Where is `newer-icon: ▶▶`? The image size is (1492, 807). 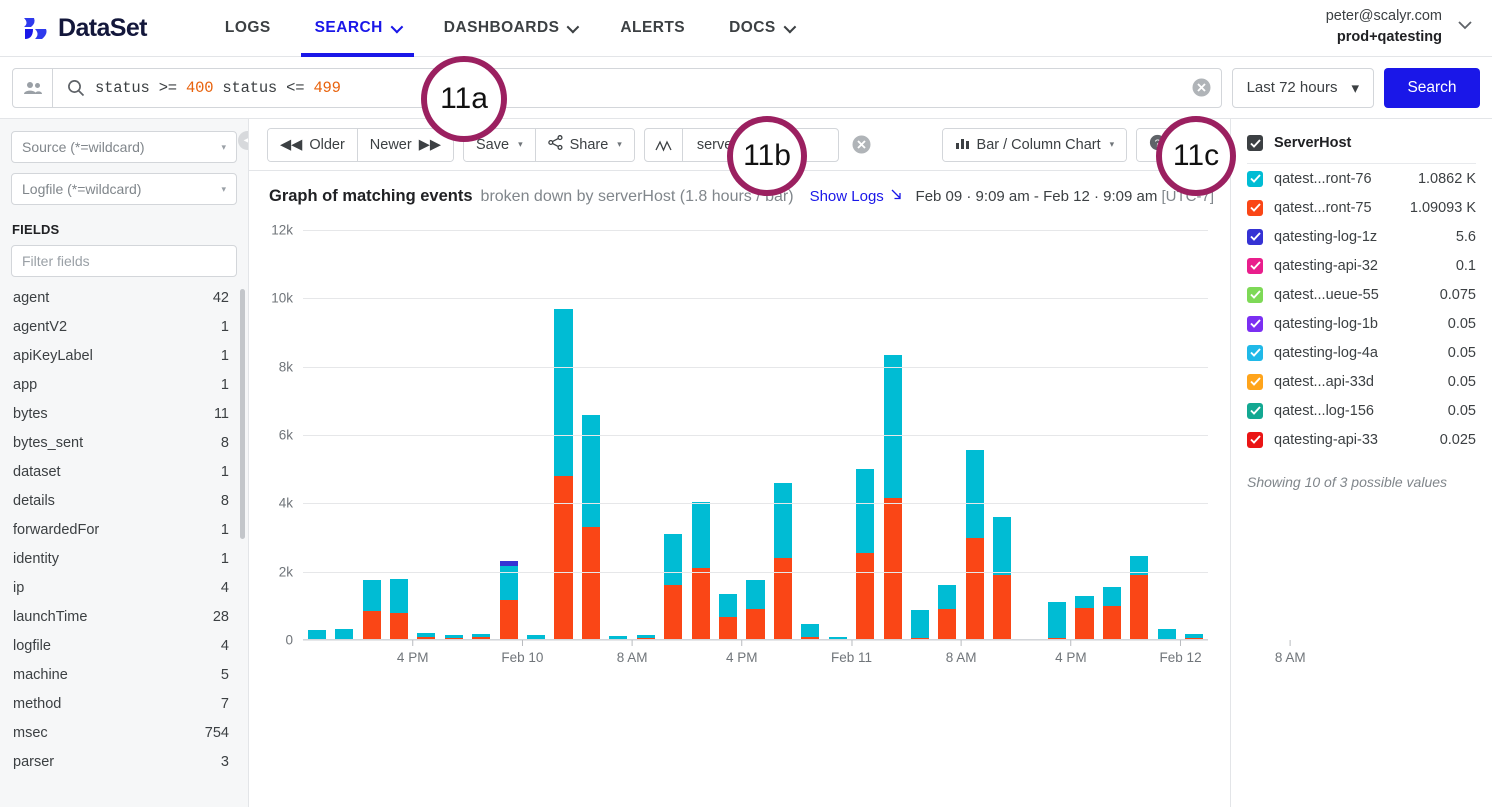 newer-icon: ▶▶ is located at coordinates (429, 144).